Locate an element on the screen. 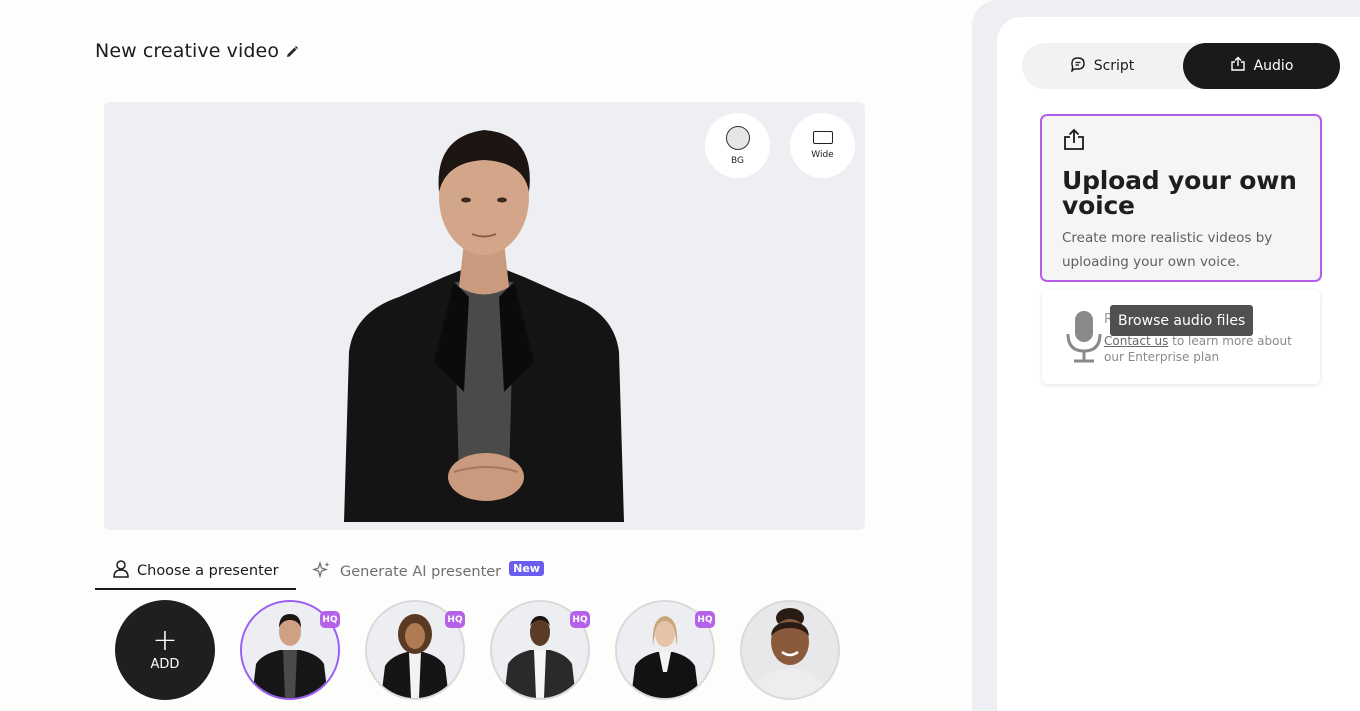 The image size is (1360, 711). plus-icon: + is located at coordinates (165, 640).